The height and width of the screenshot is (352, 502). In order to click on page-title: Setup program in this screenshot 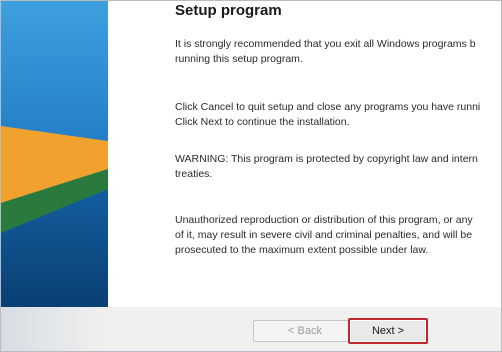, I will do `click(228, 10)`.